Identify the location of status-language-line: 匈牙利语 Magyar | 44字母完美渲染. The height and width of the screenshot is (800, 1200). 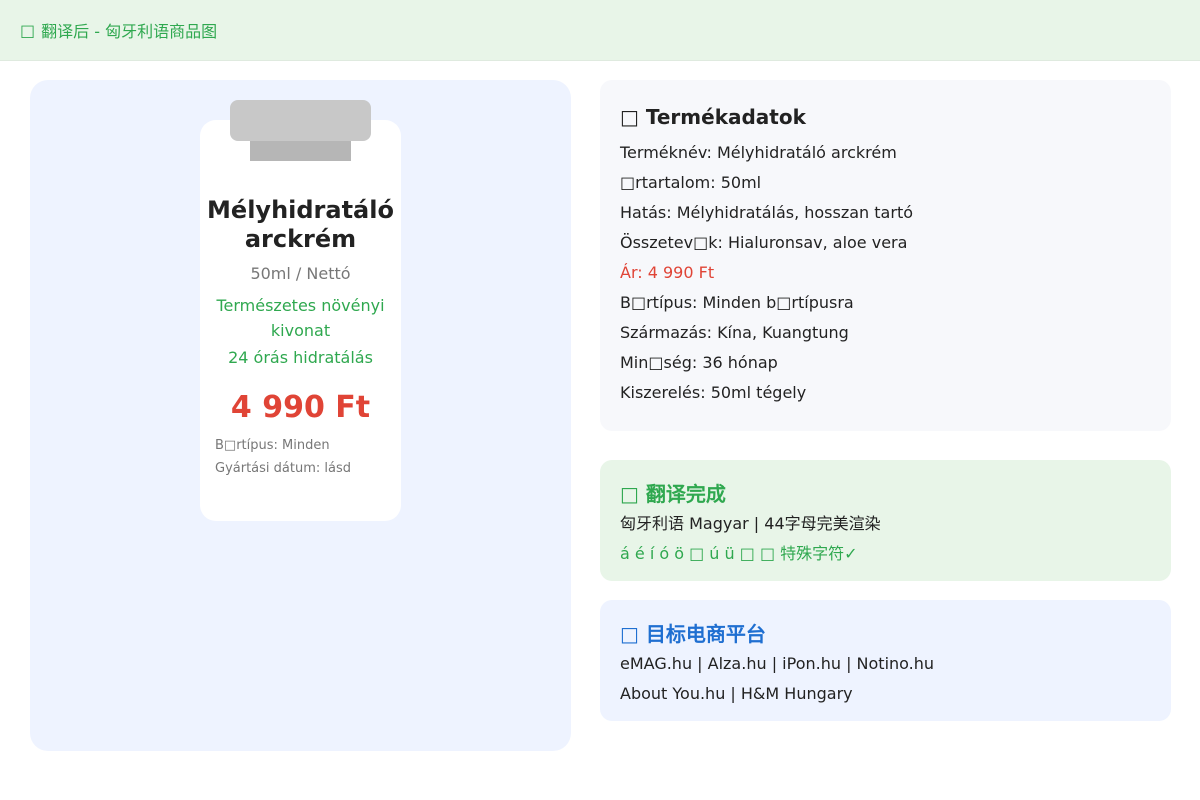
(750, 523).